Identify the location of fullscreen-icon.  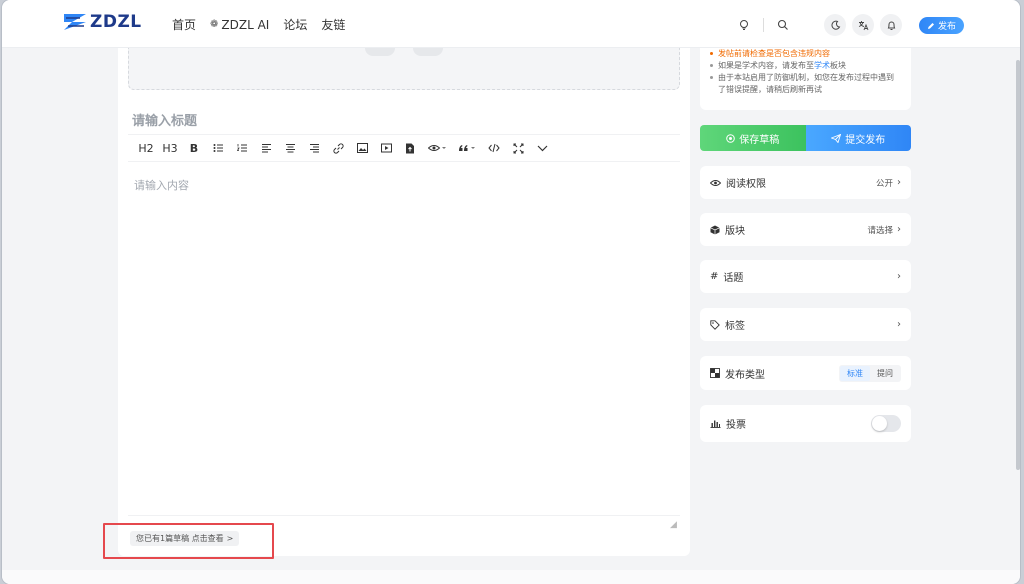
(518, 148).